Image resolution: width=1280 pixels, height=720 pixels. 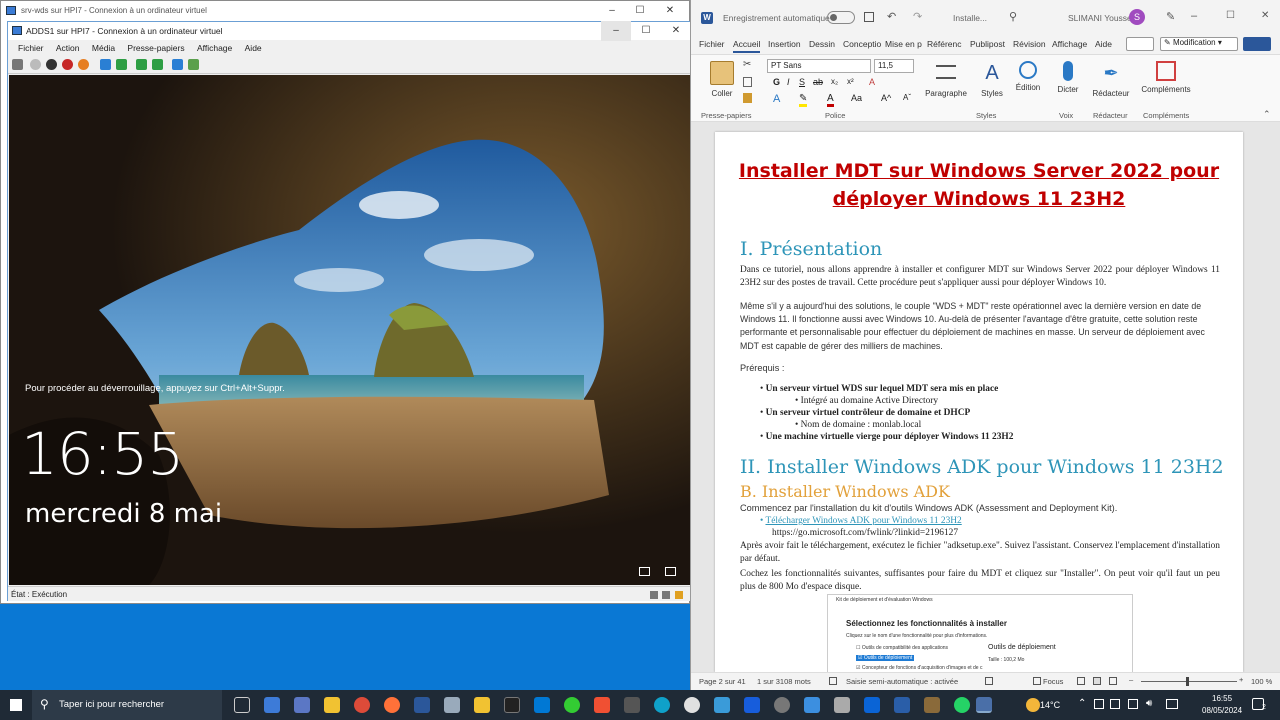 What do you see at coordinates (392, 705) in the screenshot?
I see `firefox-icon` at bounding box center [392, 705].